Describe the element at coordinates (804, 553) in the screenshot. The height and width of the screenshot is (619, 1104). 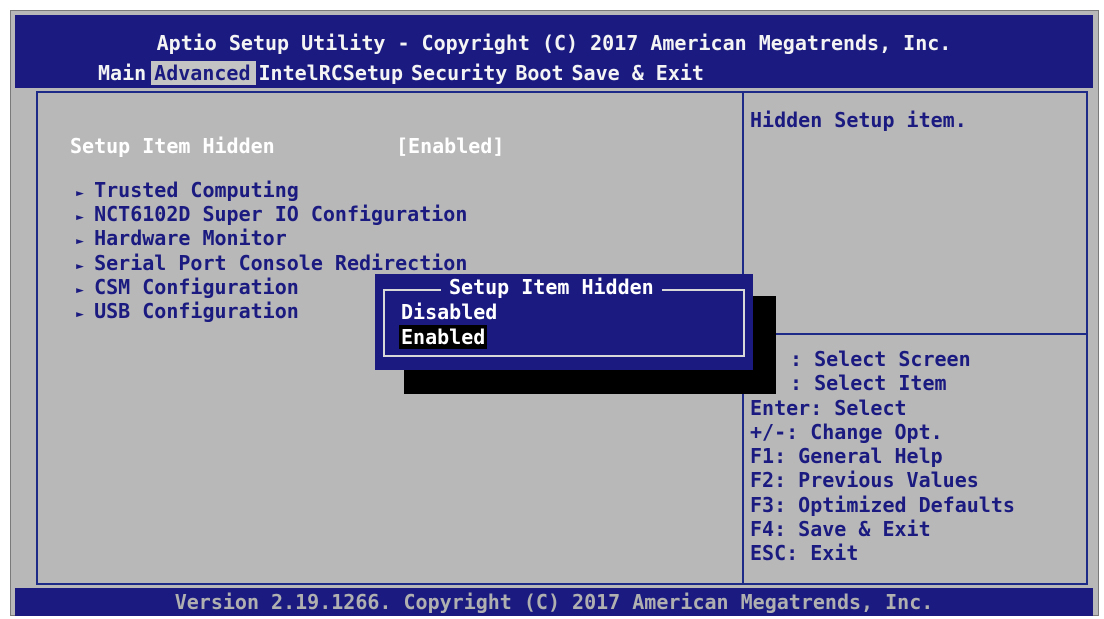
I see `key-help-esc: ESC: Exit` at that location.